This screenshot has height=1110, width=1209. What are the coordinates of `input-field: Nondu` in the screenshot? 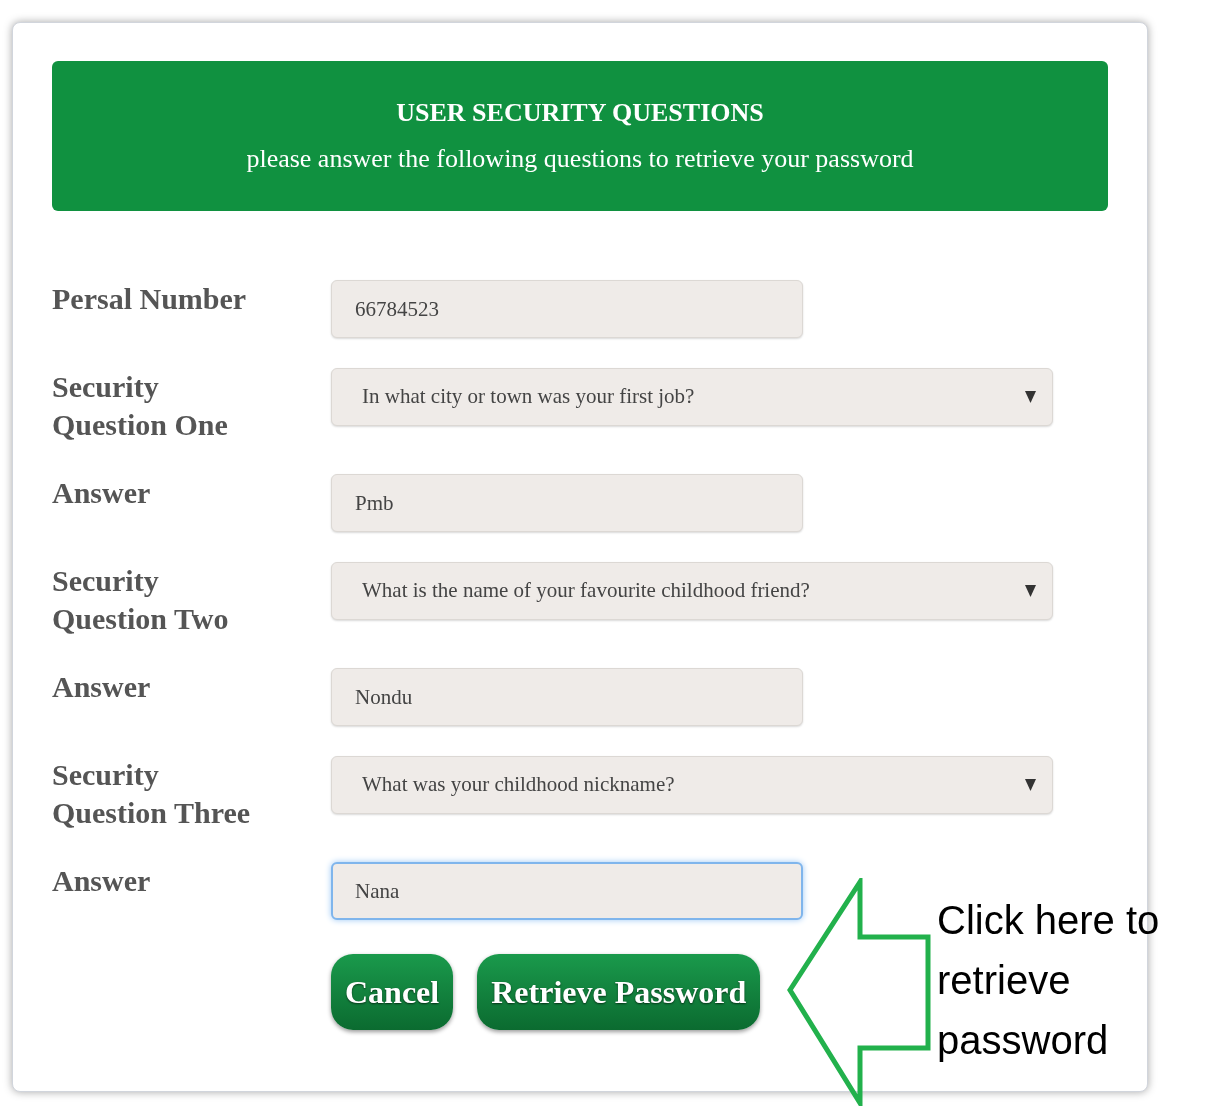 It's located at (567, 697).